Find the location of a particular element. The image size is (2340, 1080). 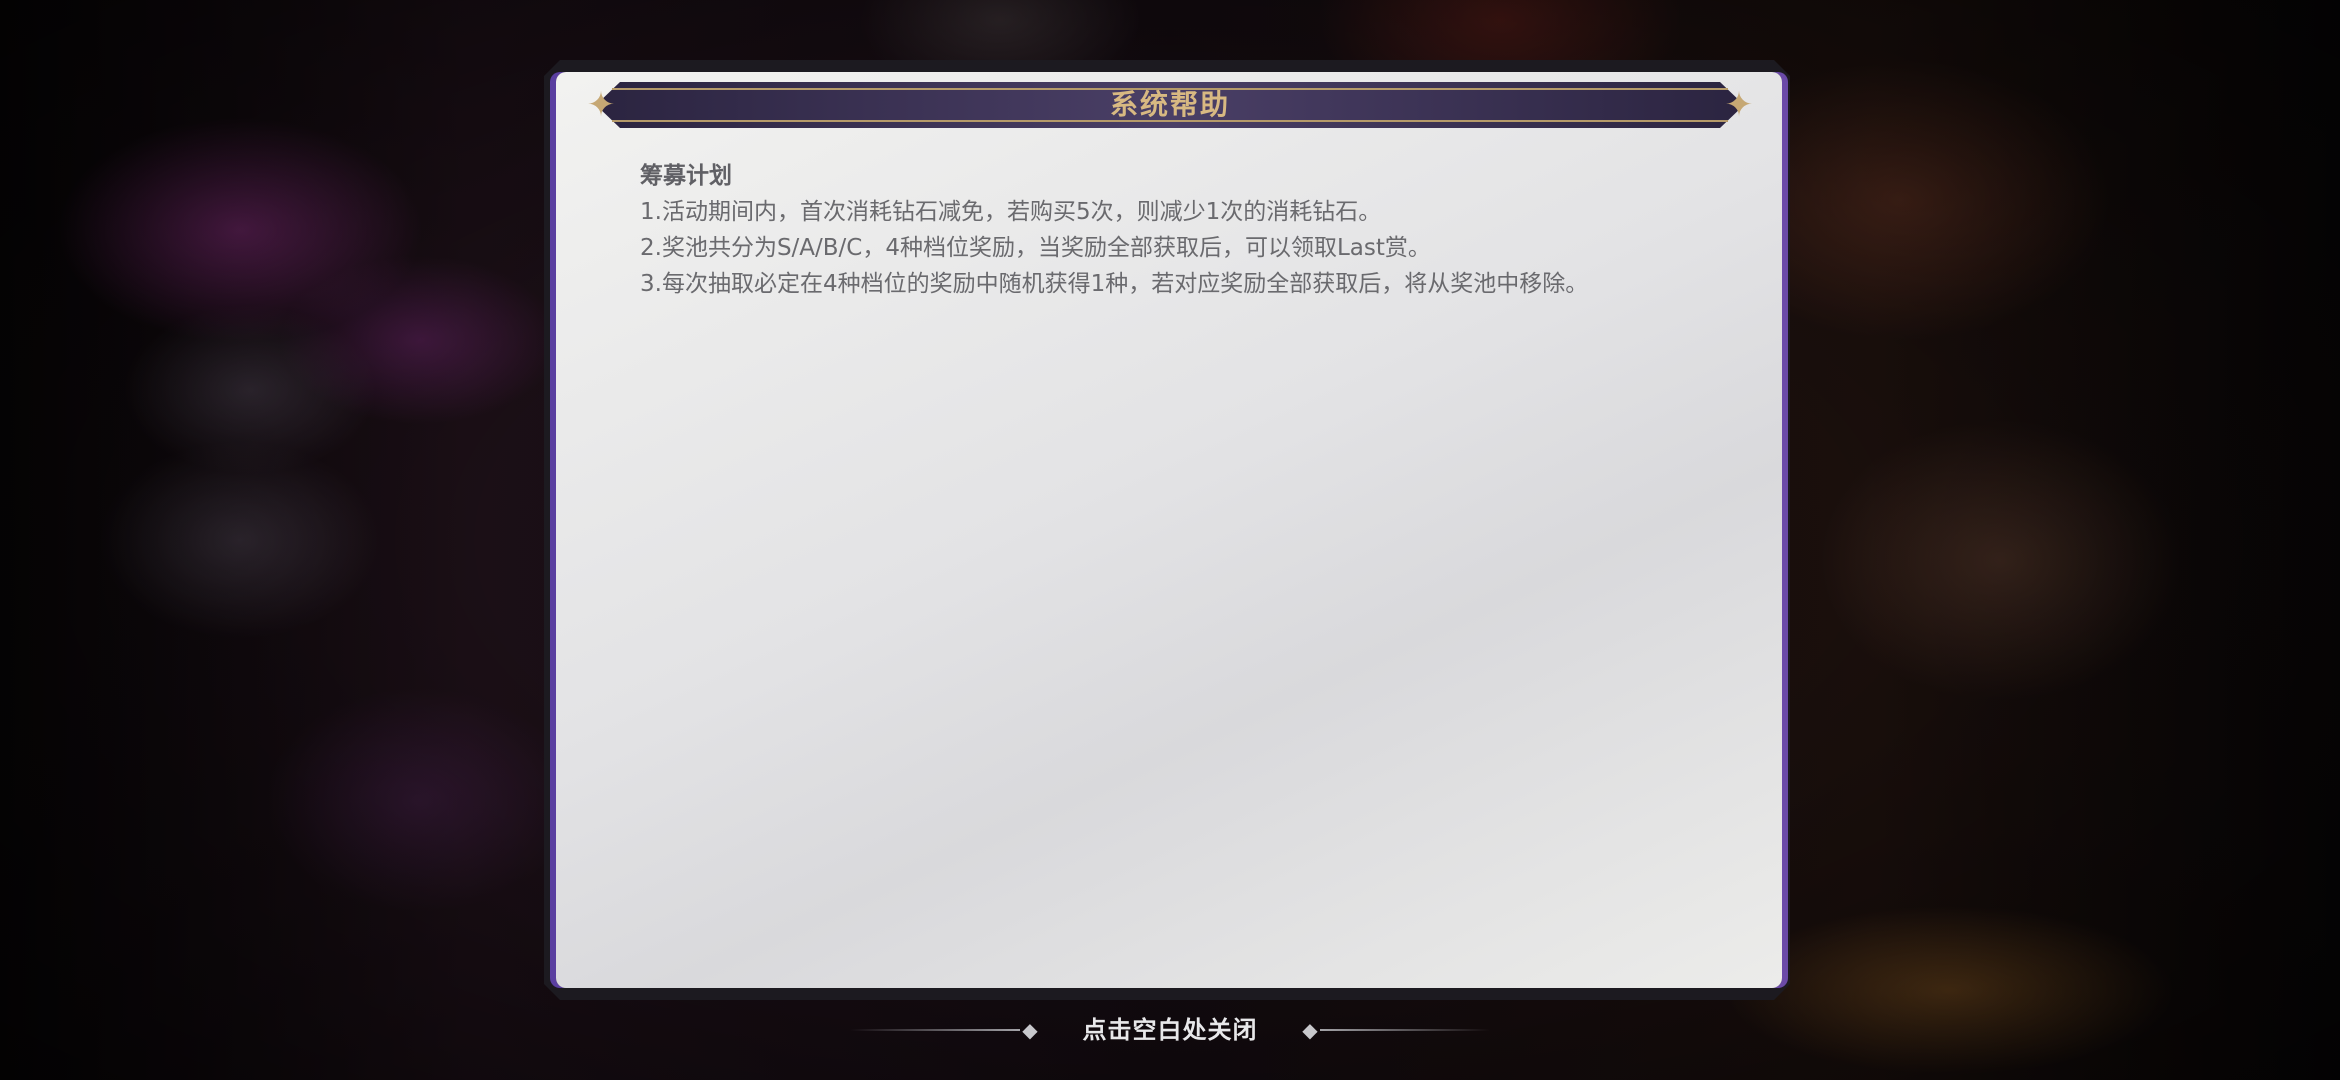

close-hint: ◆ ◆ 点击空白处关闭 is located at coordinates (1170, 1030).